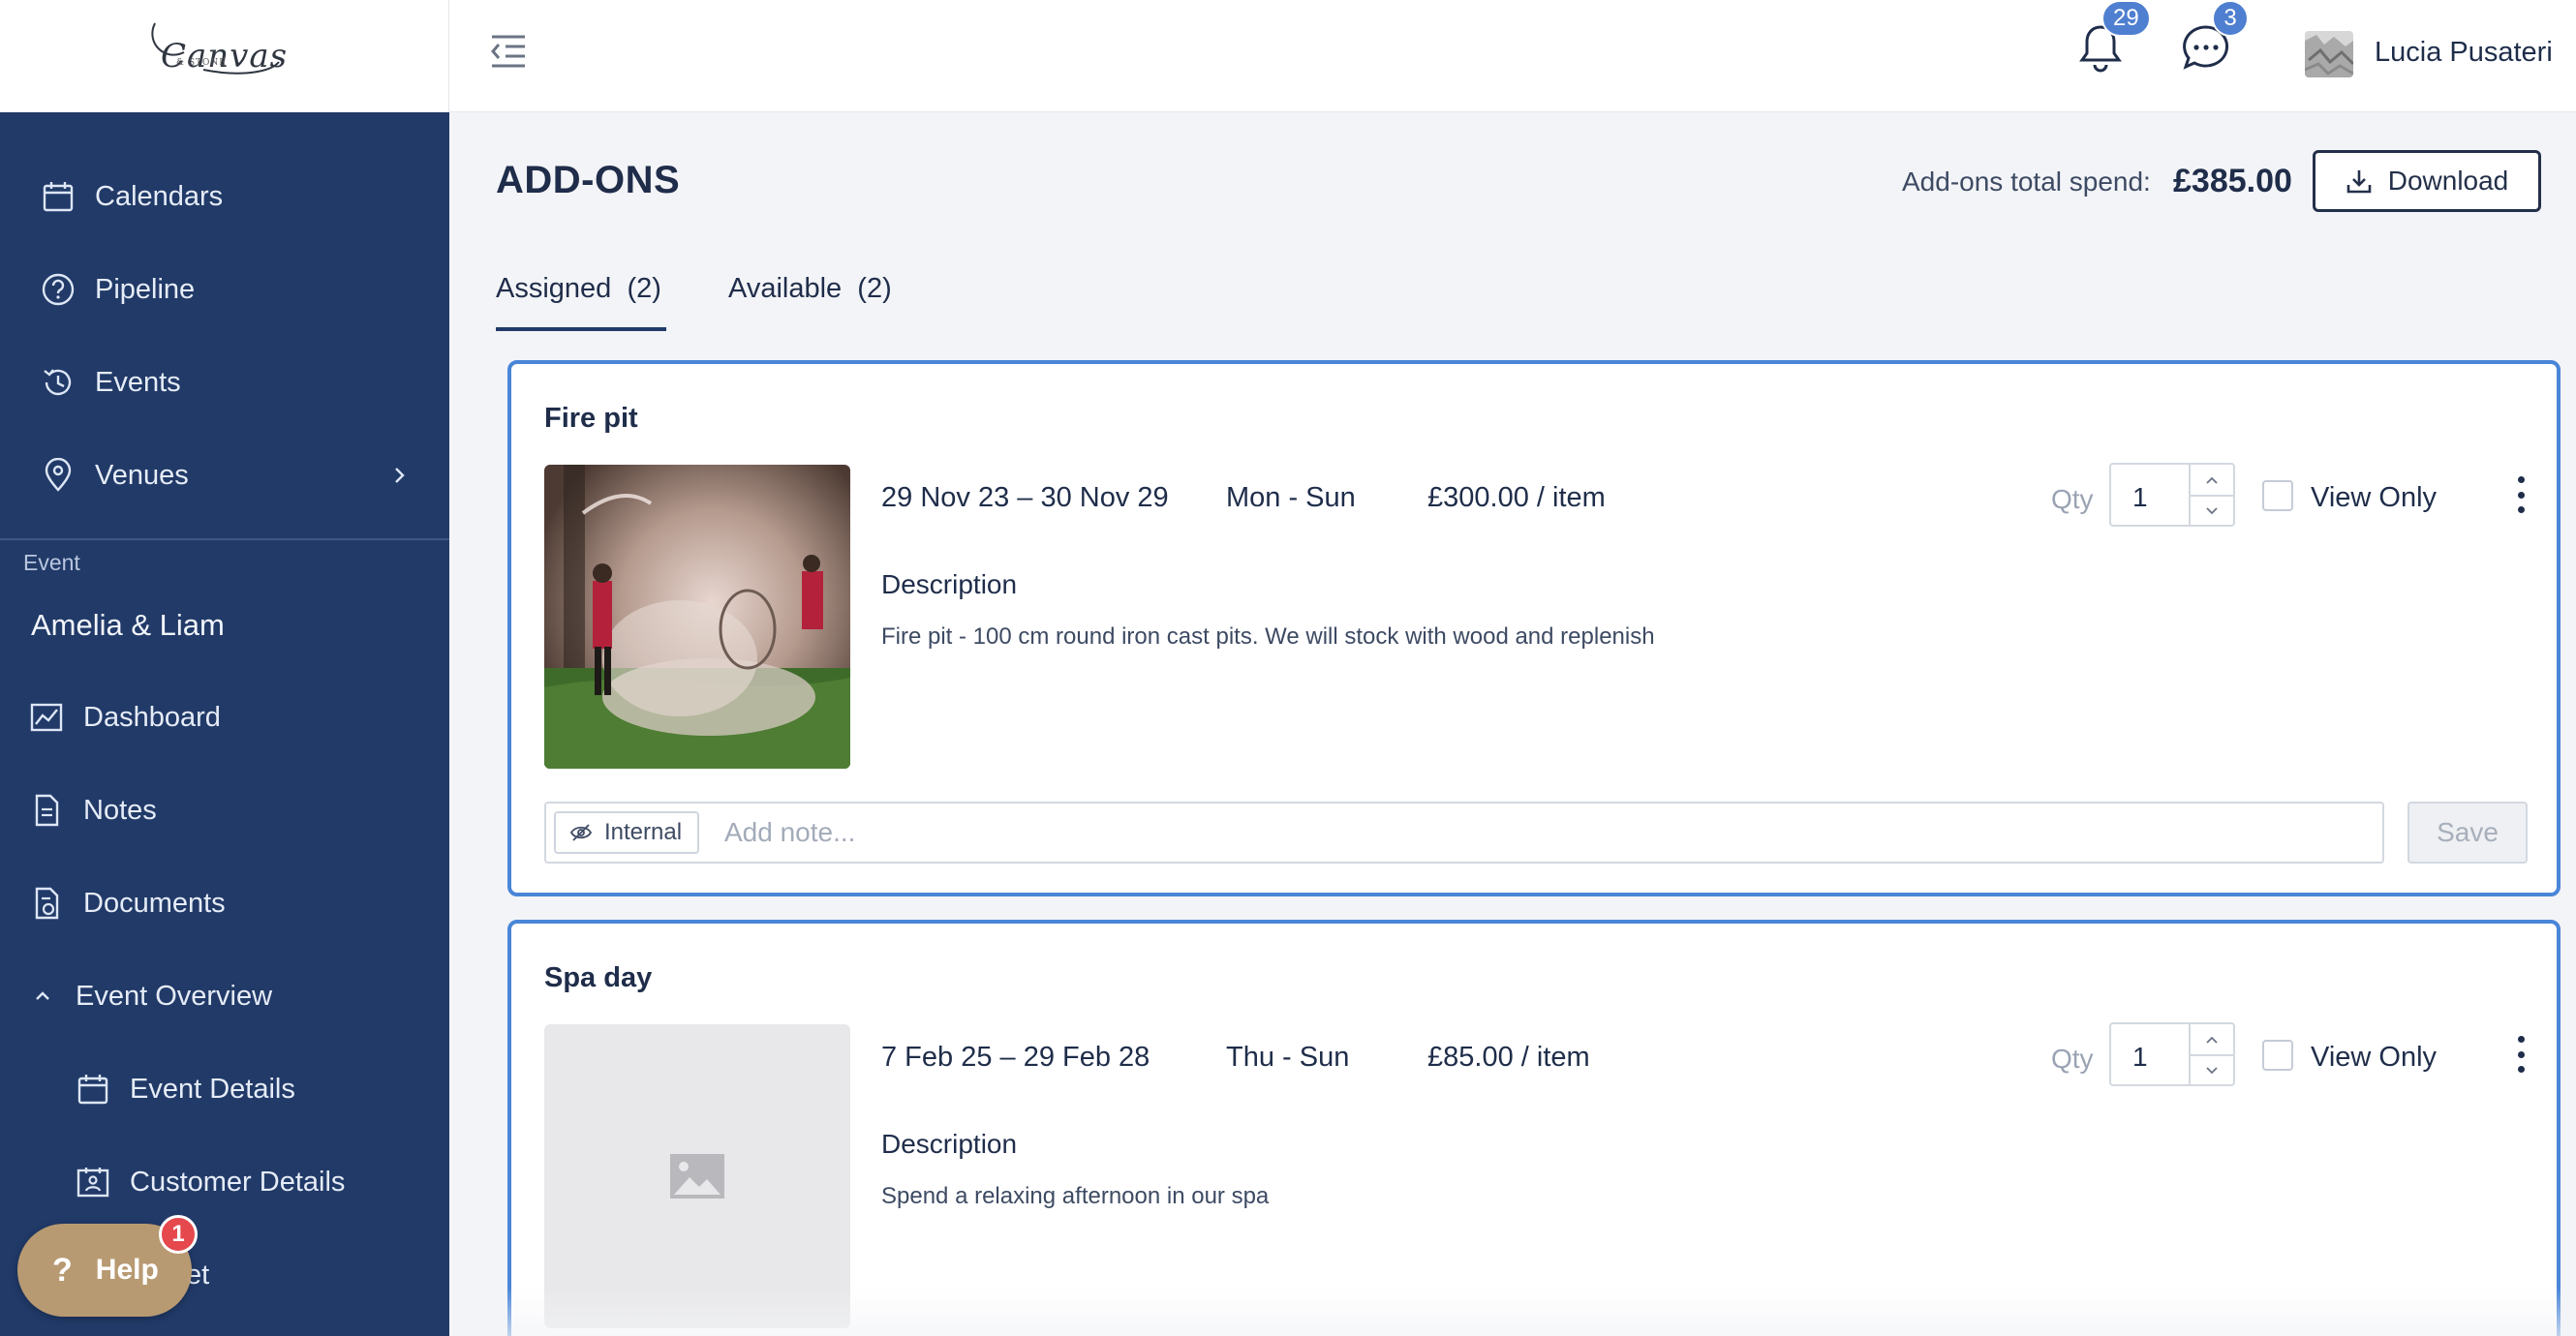 This screenshot has width=2576, height=1336. Describe the element at coordinates (145, 289) in the screenshot. I see `sidebar-item-label: Pipeline` at that location.